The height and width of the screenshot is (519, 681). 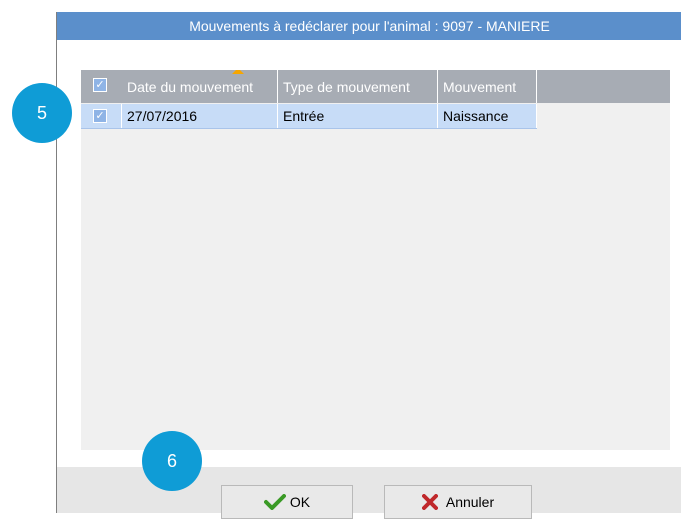 I want to click on cancel-button-label: Annuler, so click(x=470, y=502).